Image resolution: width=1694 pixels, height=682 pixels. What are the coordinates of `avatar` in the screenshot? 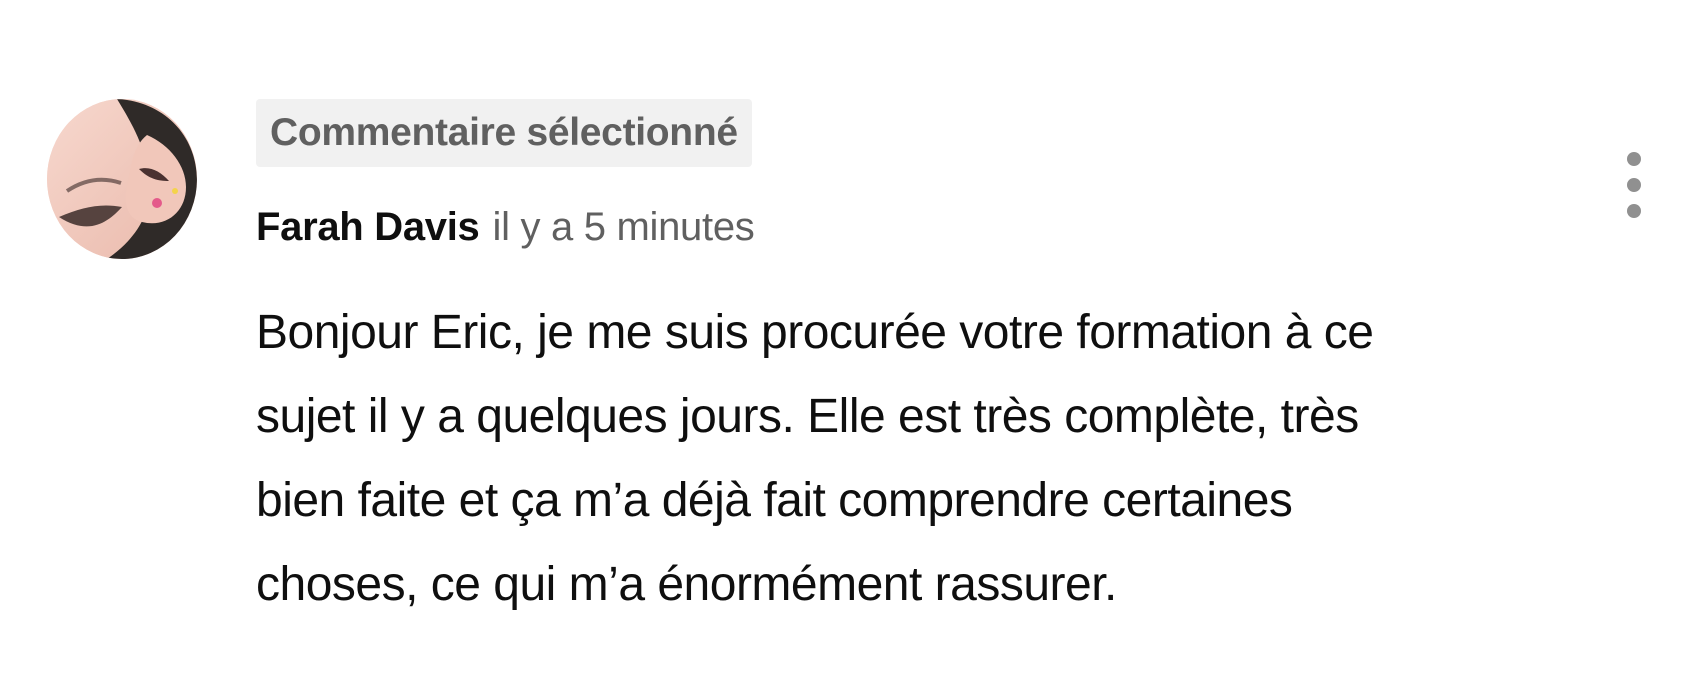 It's located at (122, 179).